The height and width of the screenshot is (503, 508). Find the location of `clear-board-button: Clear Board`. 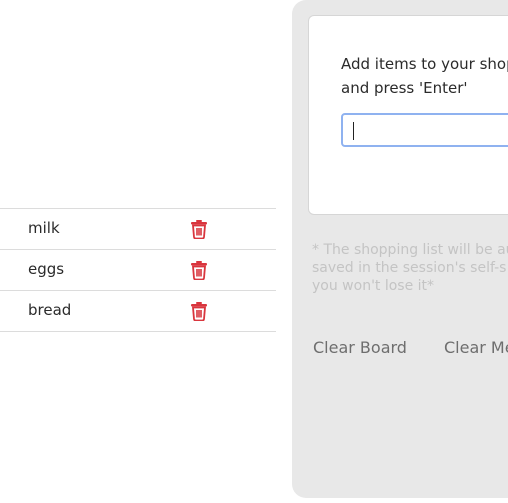

clear-board-button: Clear Board is located at coordinates (360, 347).